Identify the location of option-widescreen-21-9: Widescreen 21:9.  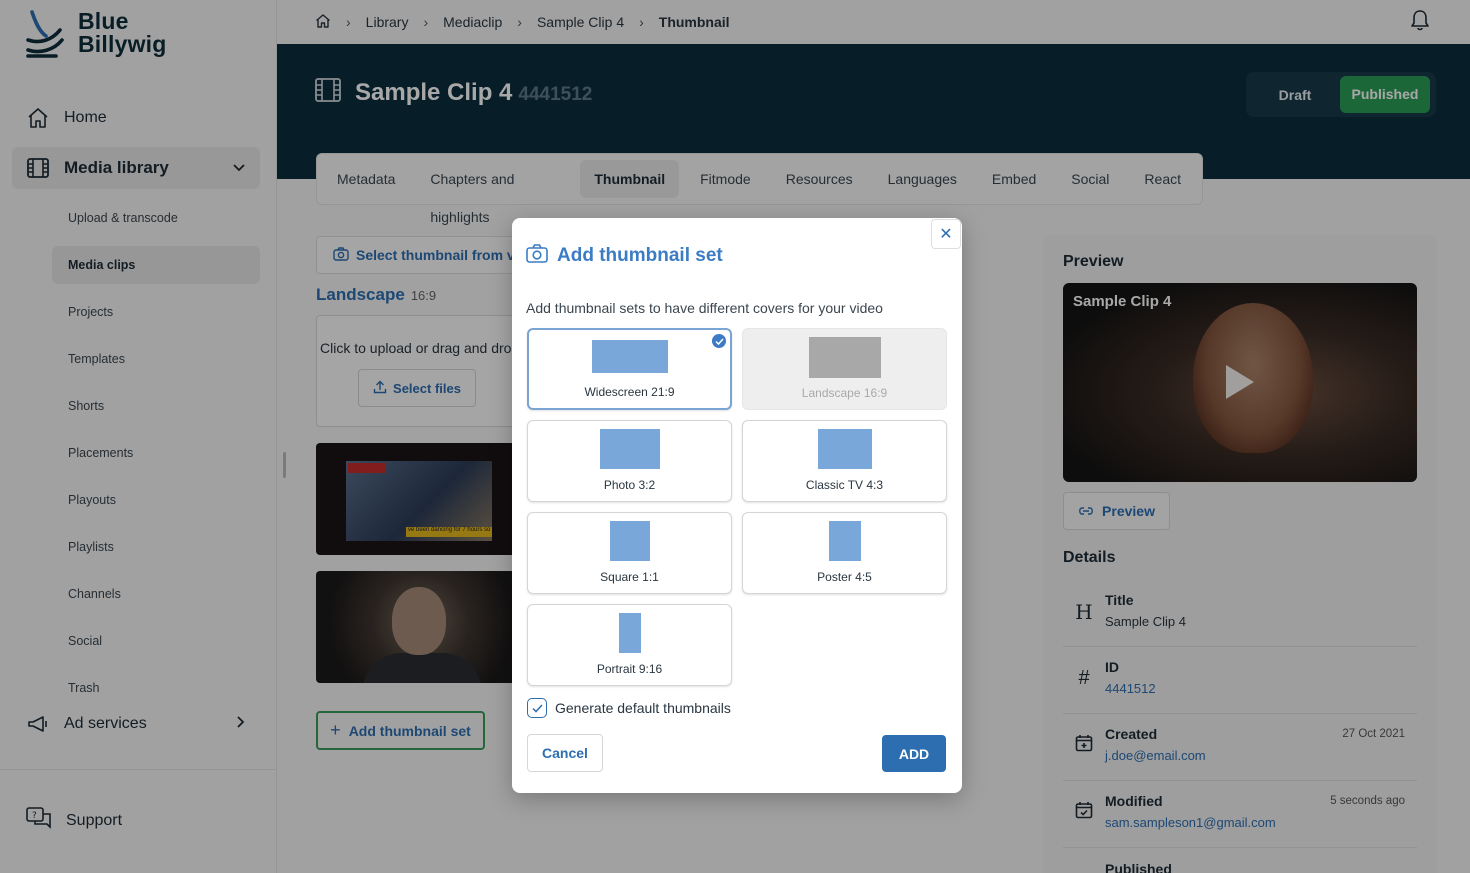
(629, 369).